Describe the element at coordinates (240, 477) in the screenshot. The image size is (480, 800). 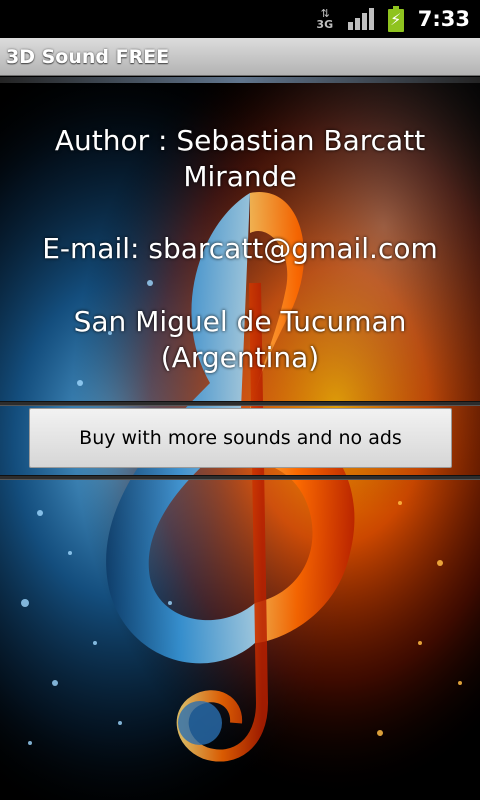
I see `button-area-divider-bottom` at that location.